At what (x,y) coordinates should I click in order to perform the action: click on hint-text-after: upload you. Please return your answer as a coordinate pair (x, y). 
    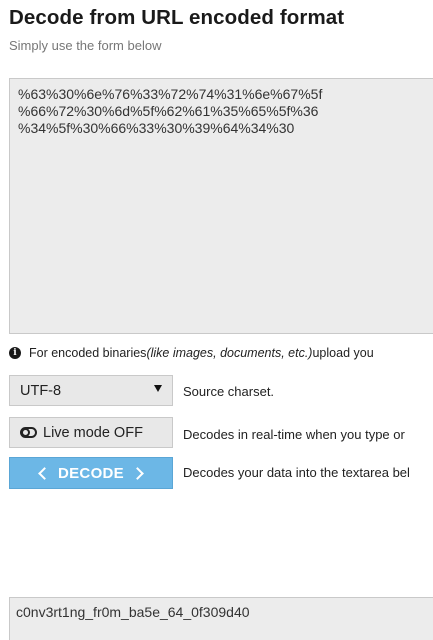
    Looking at the image, I should click on (343, 353).